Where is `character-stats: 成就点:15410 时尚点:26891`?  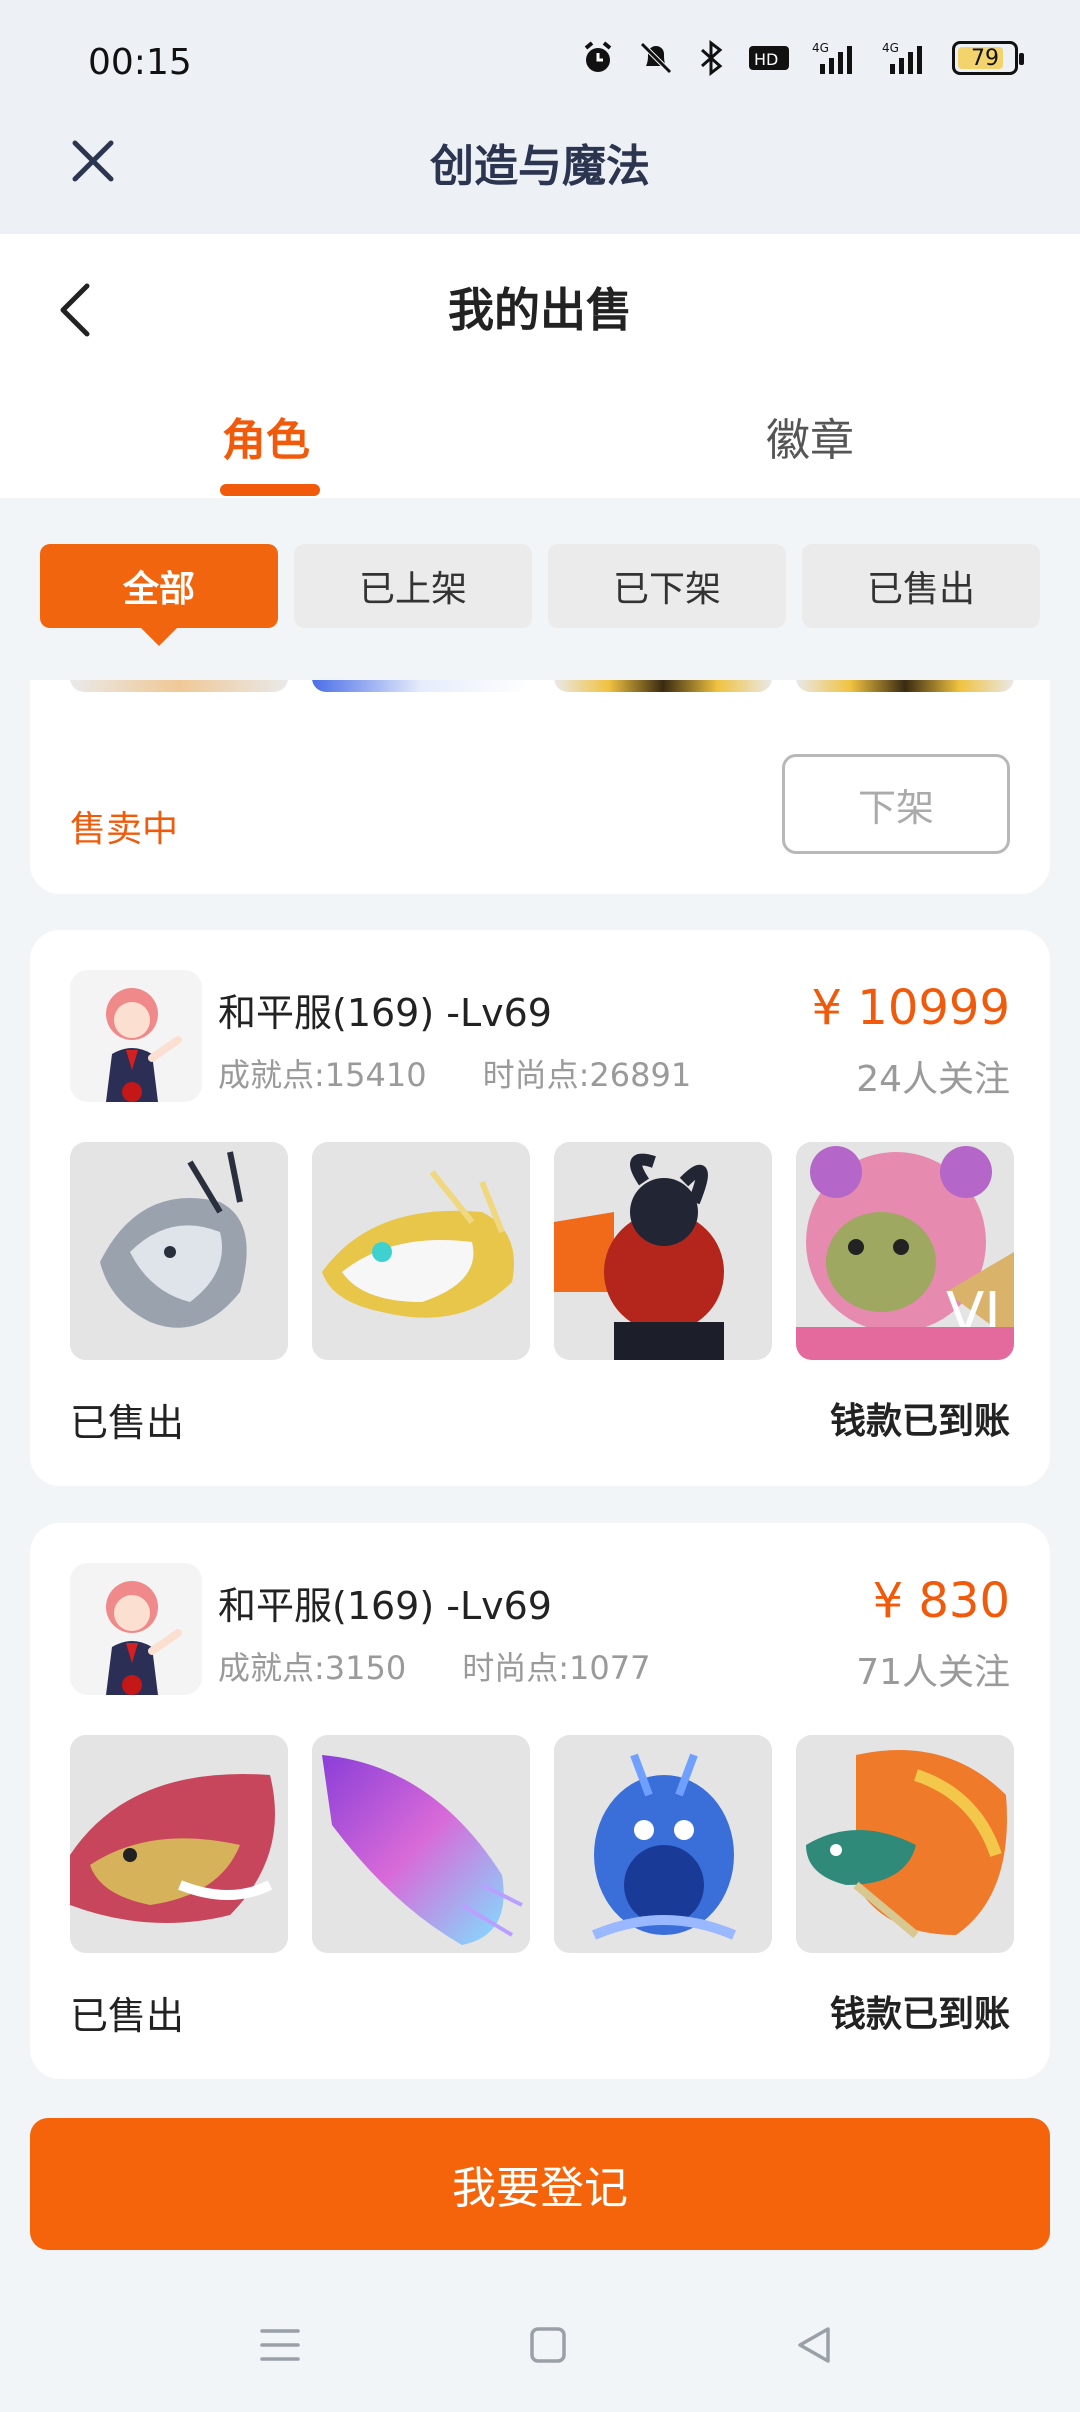 character-stats: 成就点:15410 时尚点:26891 is located at coordinates (454, 1073).